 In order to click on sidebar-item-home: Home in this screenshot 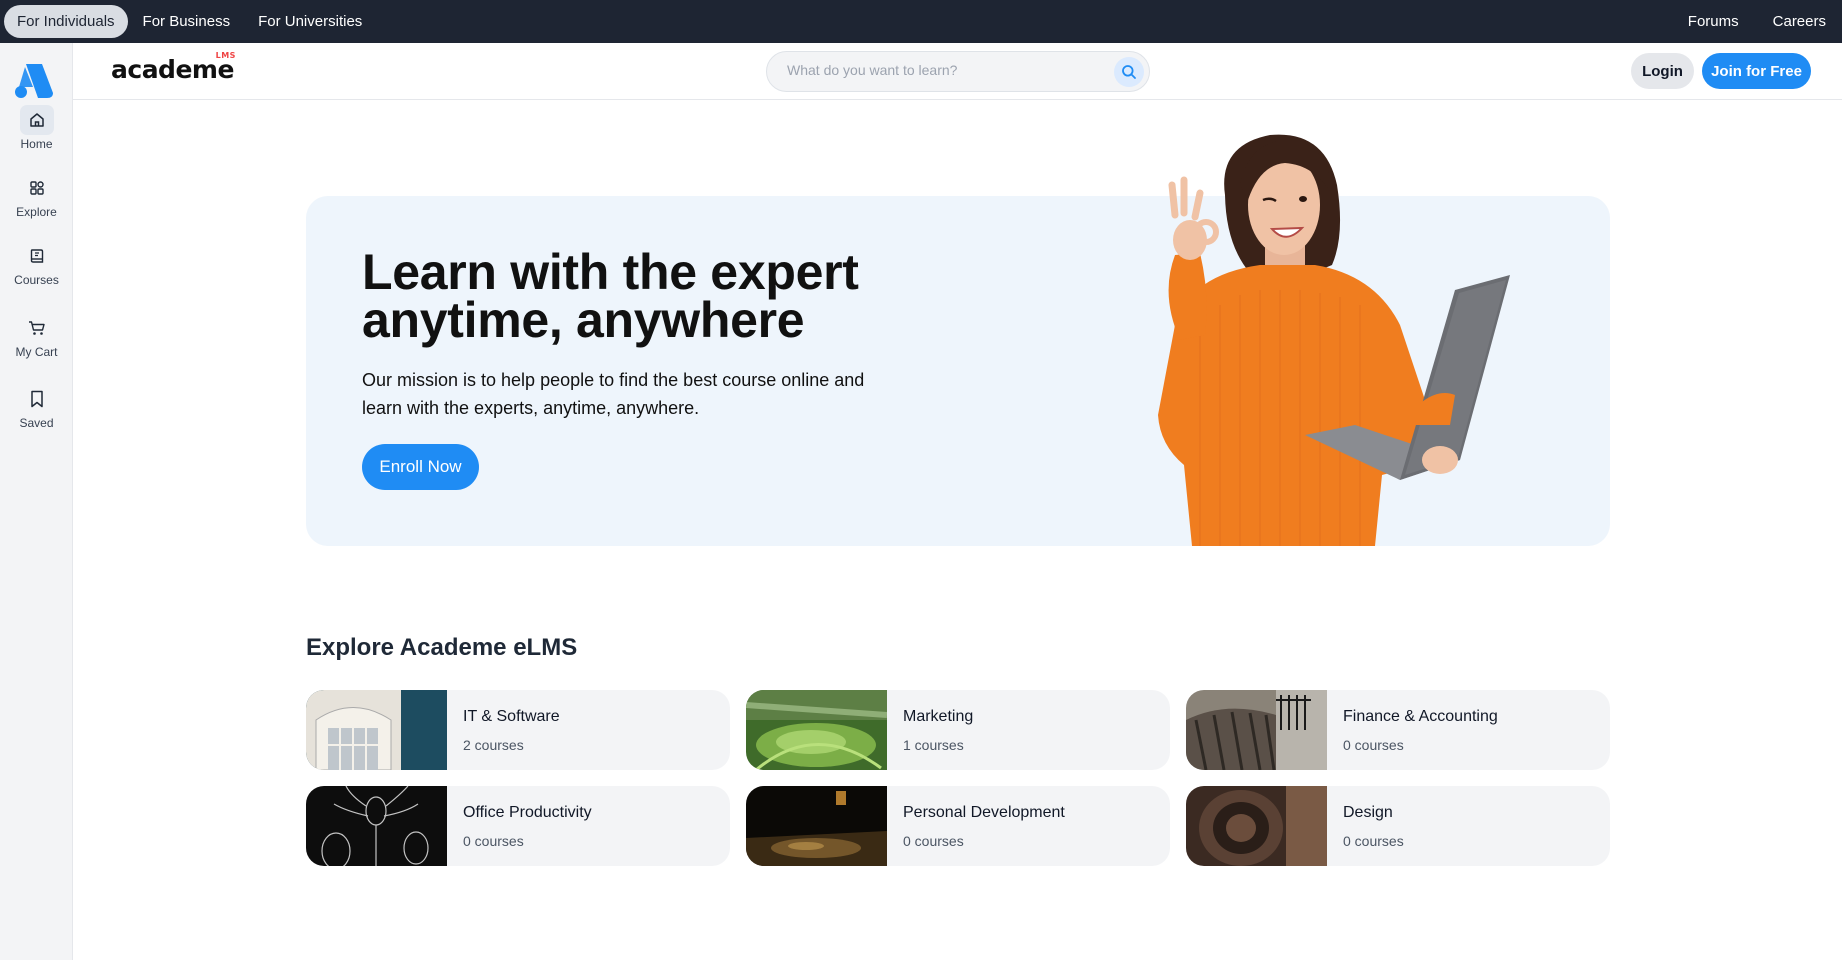, I will do `click(36, 128)`.